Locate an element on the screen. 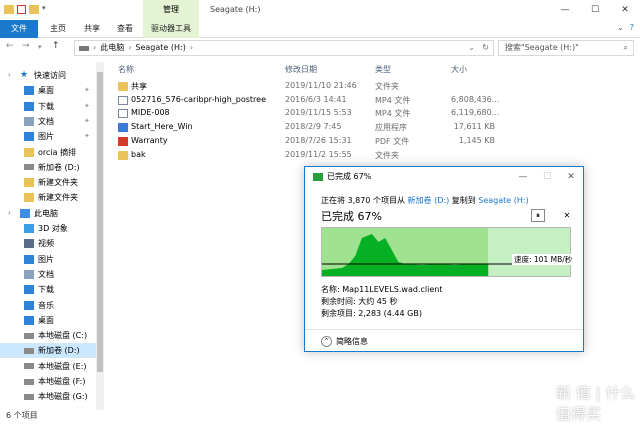 The width and height of the screenshot is (640, 429). address-bar: › 此电脑 › Seagate (H:) › ⌄ ↻ is located at coordinates (284, 48).